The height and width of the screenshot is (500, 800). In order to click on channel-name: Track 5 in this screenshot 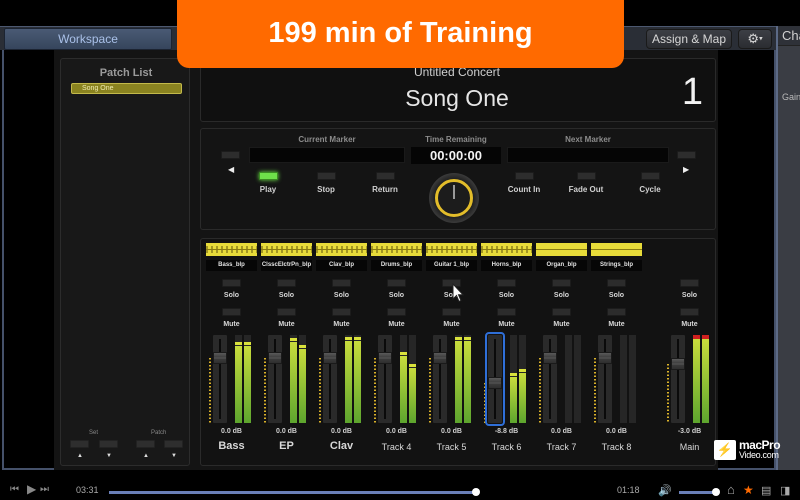, I will do `click(451, 447)`.